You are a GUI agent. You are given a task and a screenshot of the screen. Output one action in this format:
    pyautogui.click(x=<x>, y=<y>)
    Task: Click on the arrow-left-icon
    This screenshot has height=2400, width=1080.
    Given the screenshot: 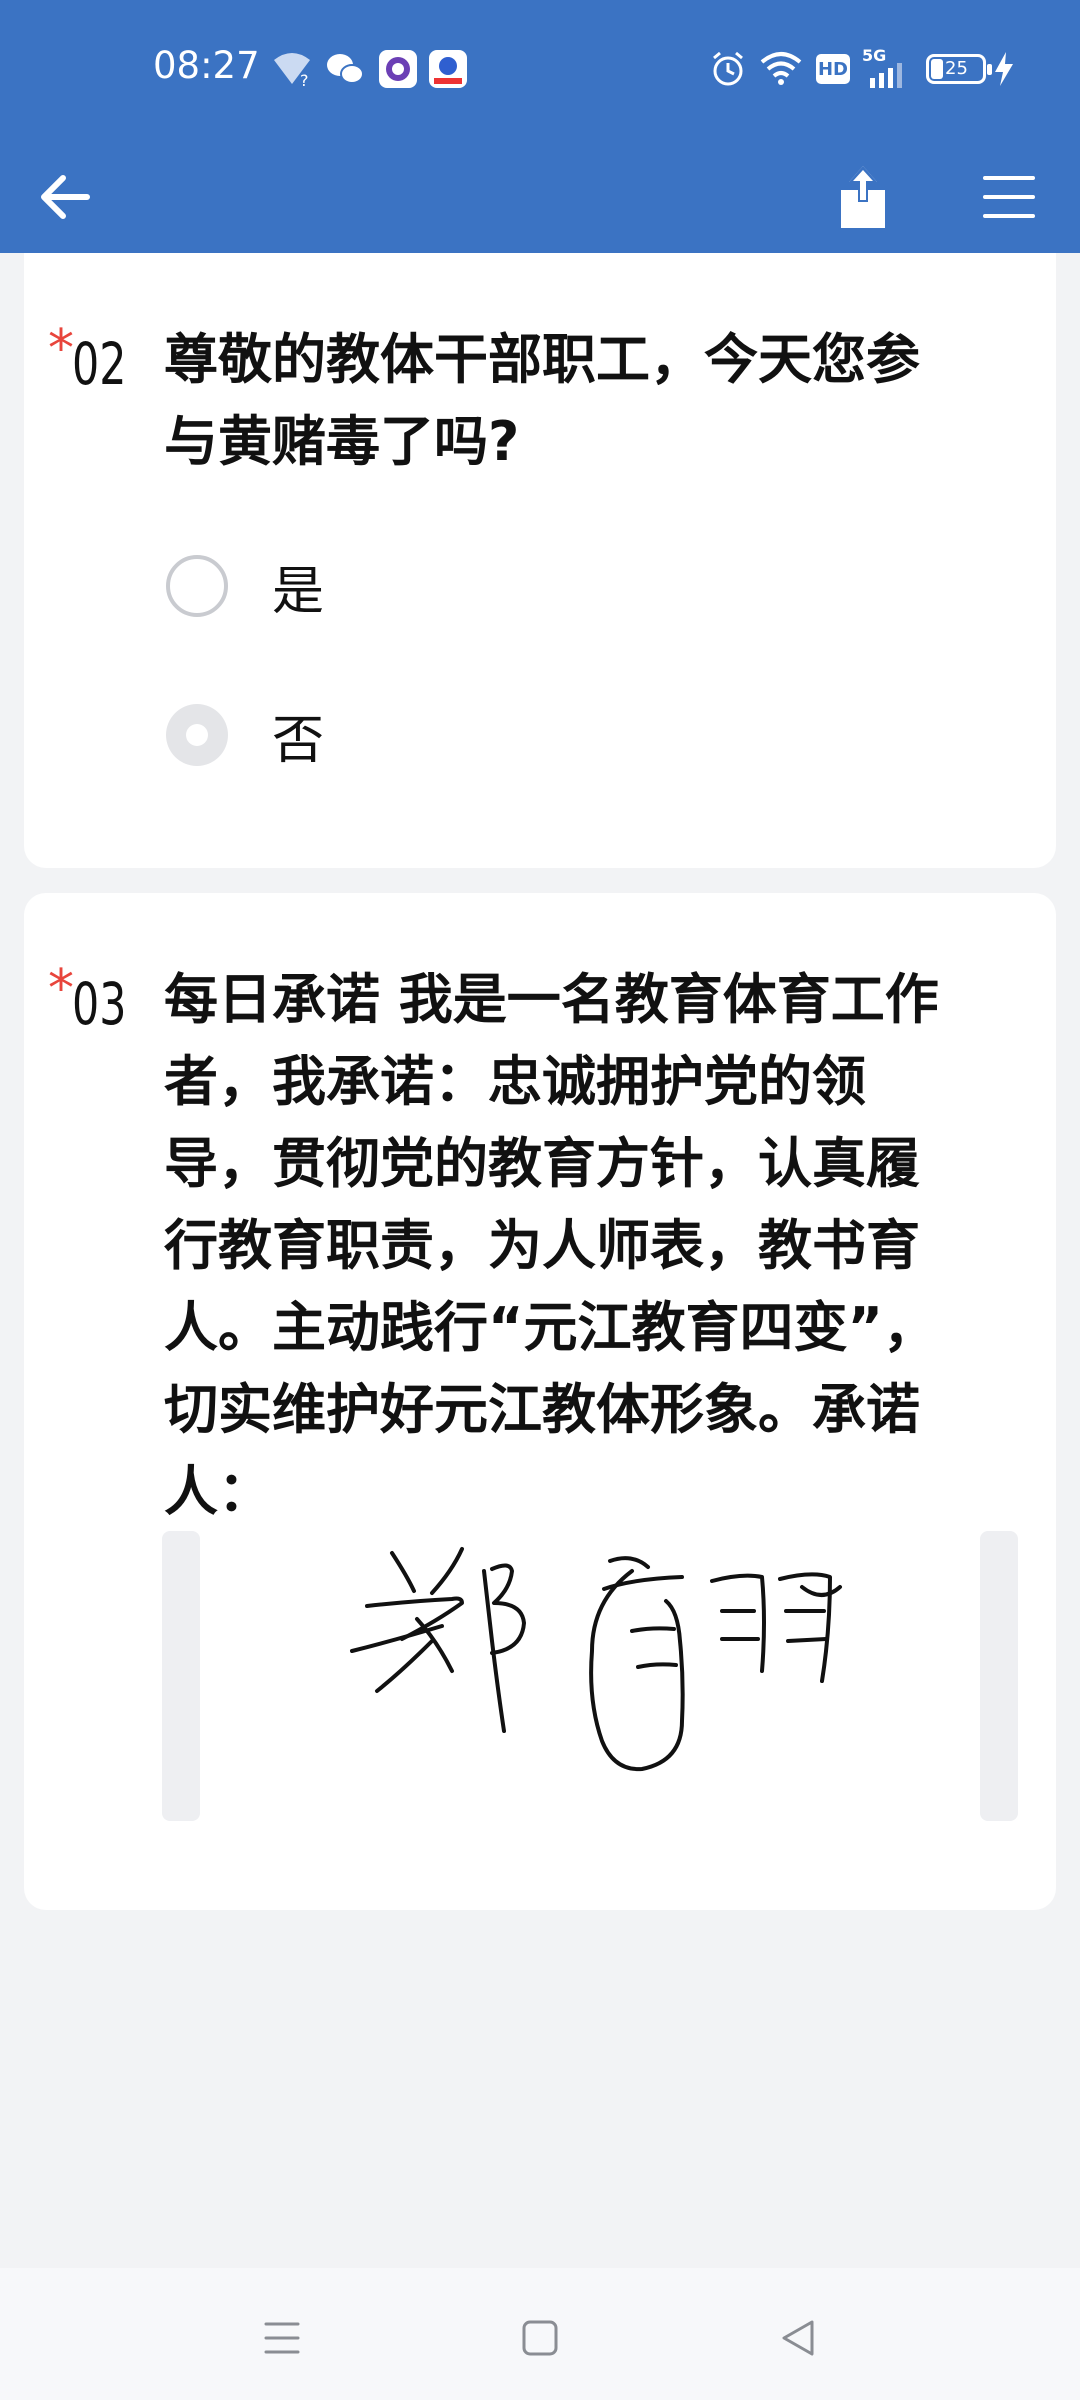 What is the action you would take?
    pyautogui.click(x=65, y=196)
    